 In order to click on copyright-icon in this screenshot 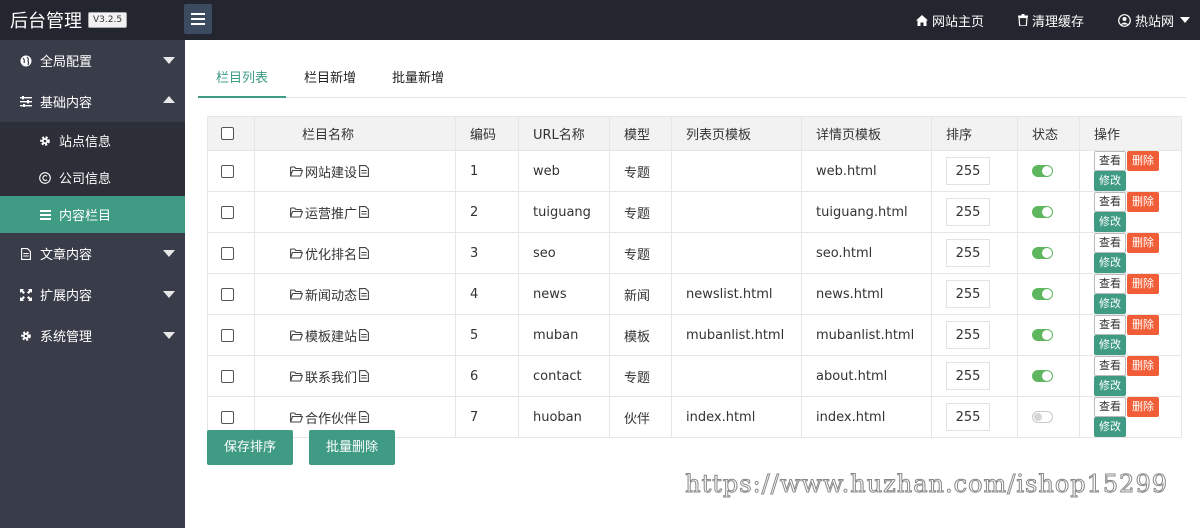, I will do `click(45, 177)`.